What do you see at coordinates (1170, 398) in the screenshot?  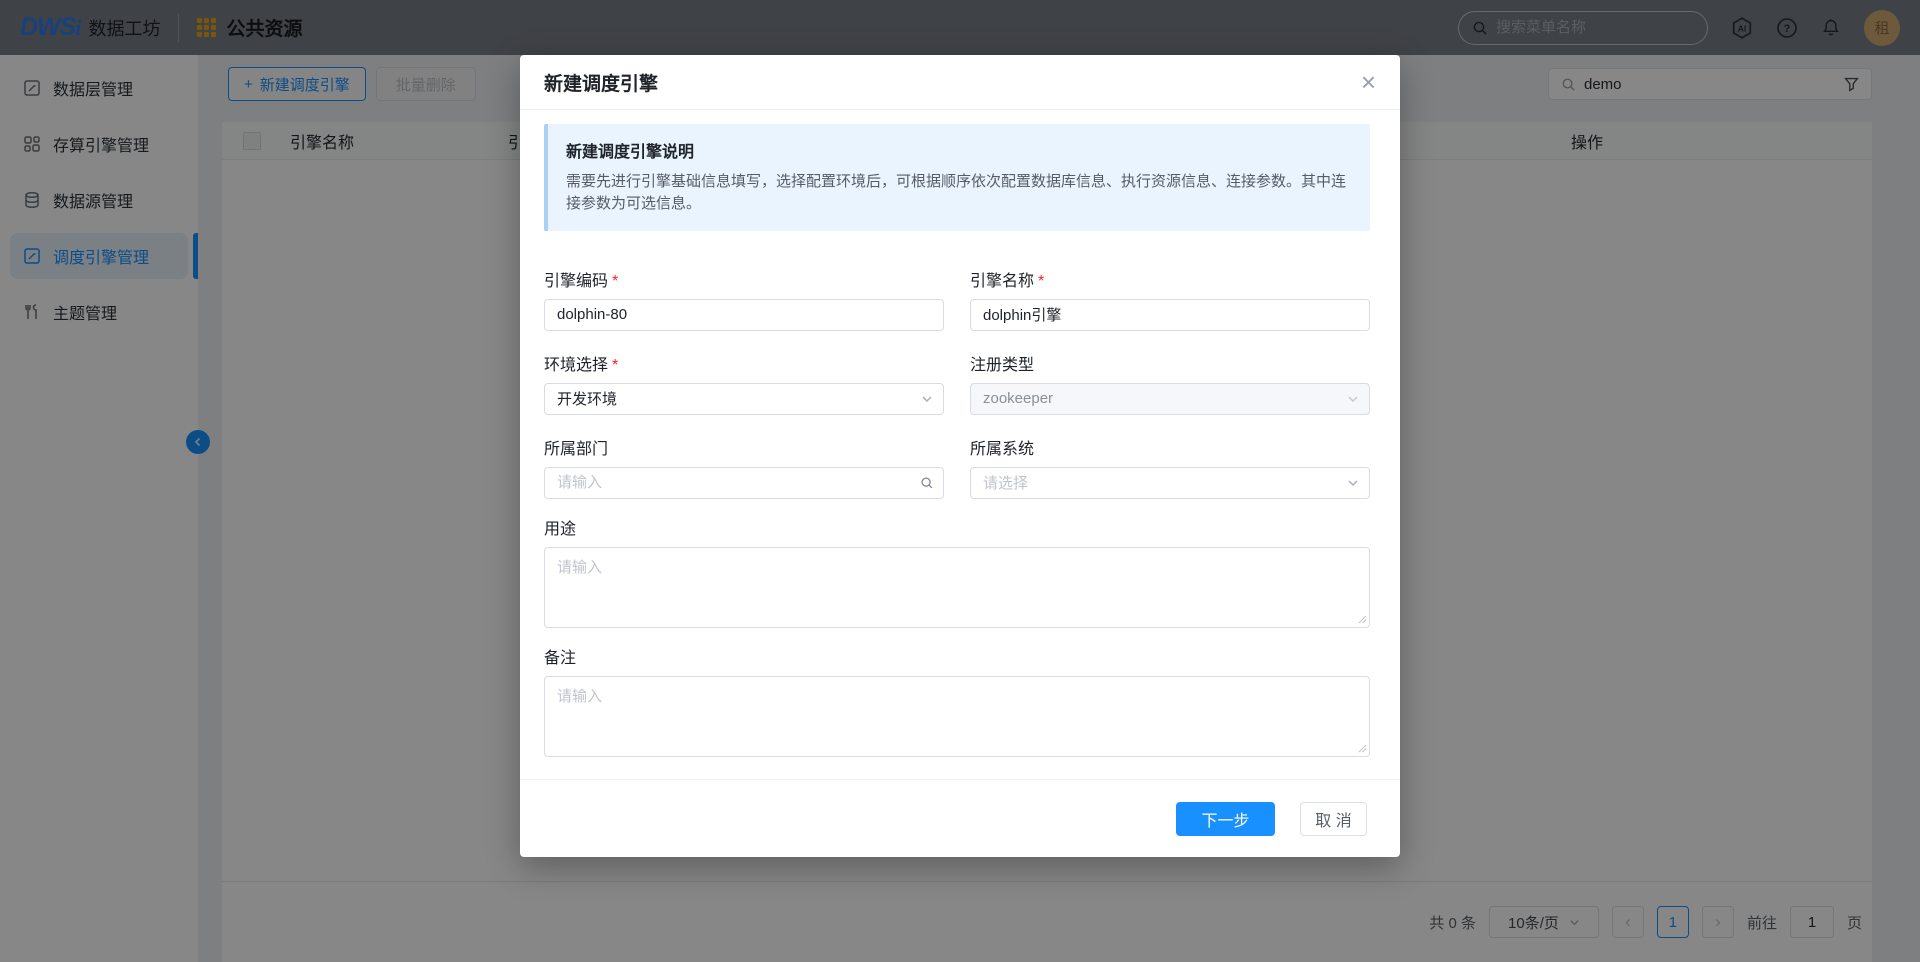 I see `reg-type-select: zookeeper` at bounding box center [1170, 398].